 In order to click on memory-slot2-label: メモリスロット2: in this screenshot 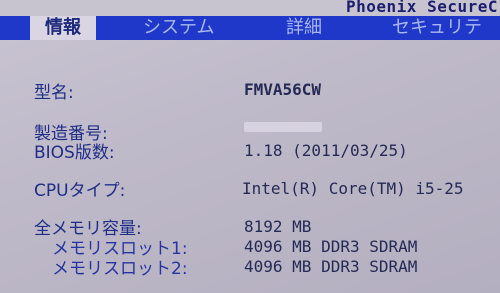, I will do `click(120, 269)`.